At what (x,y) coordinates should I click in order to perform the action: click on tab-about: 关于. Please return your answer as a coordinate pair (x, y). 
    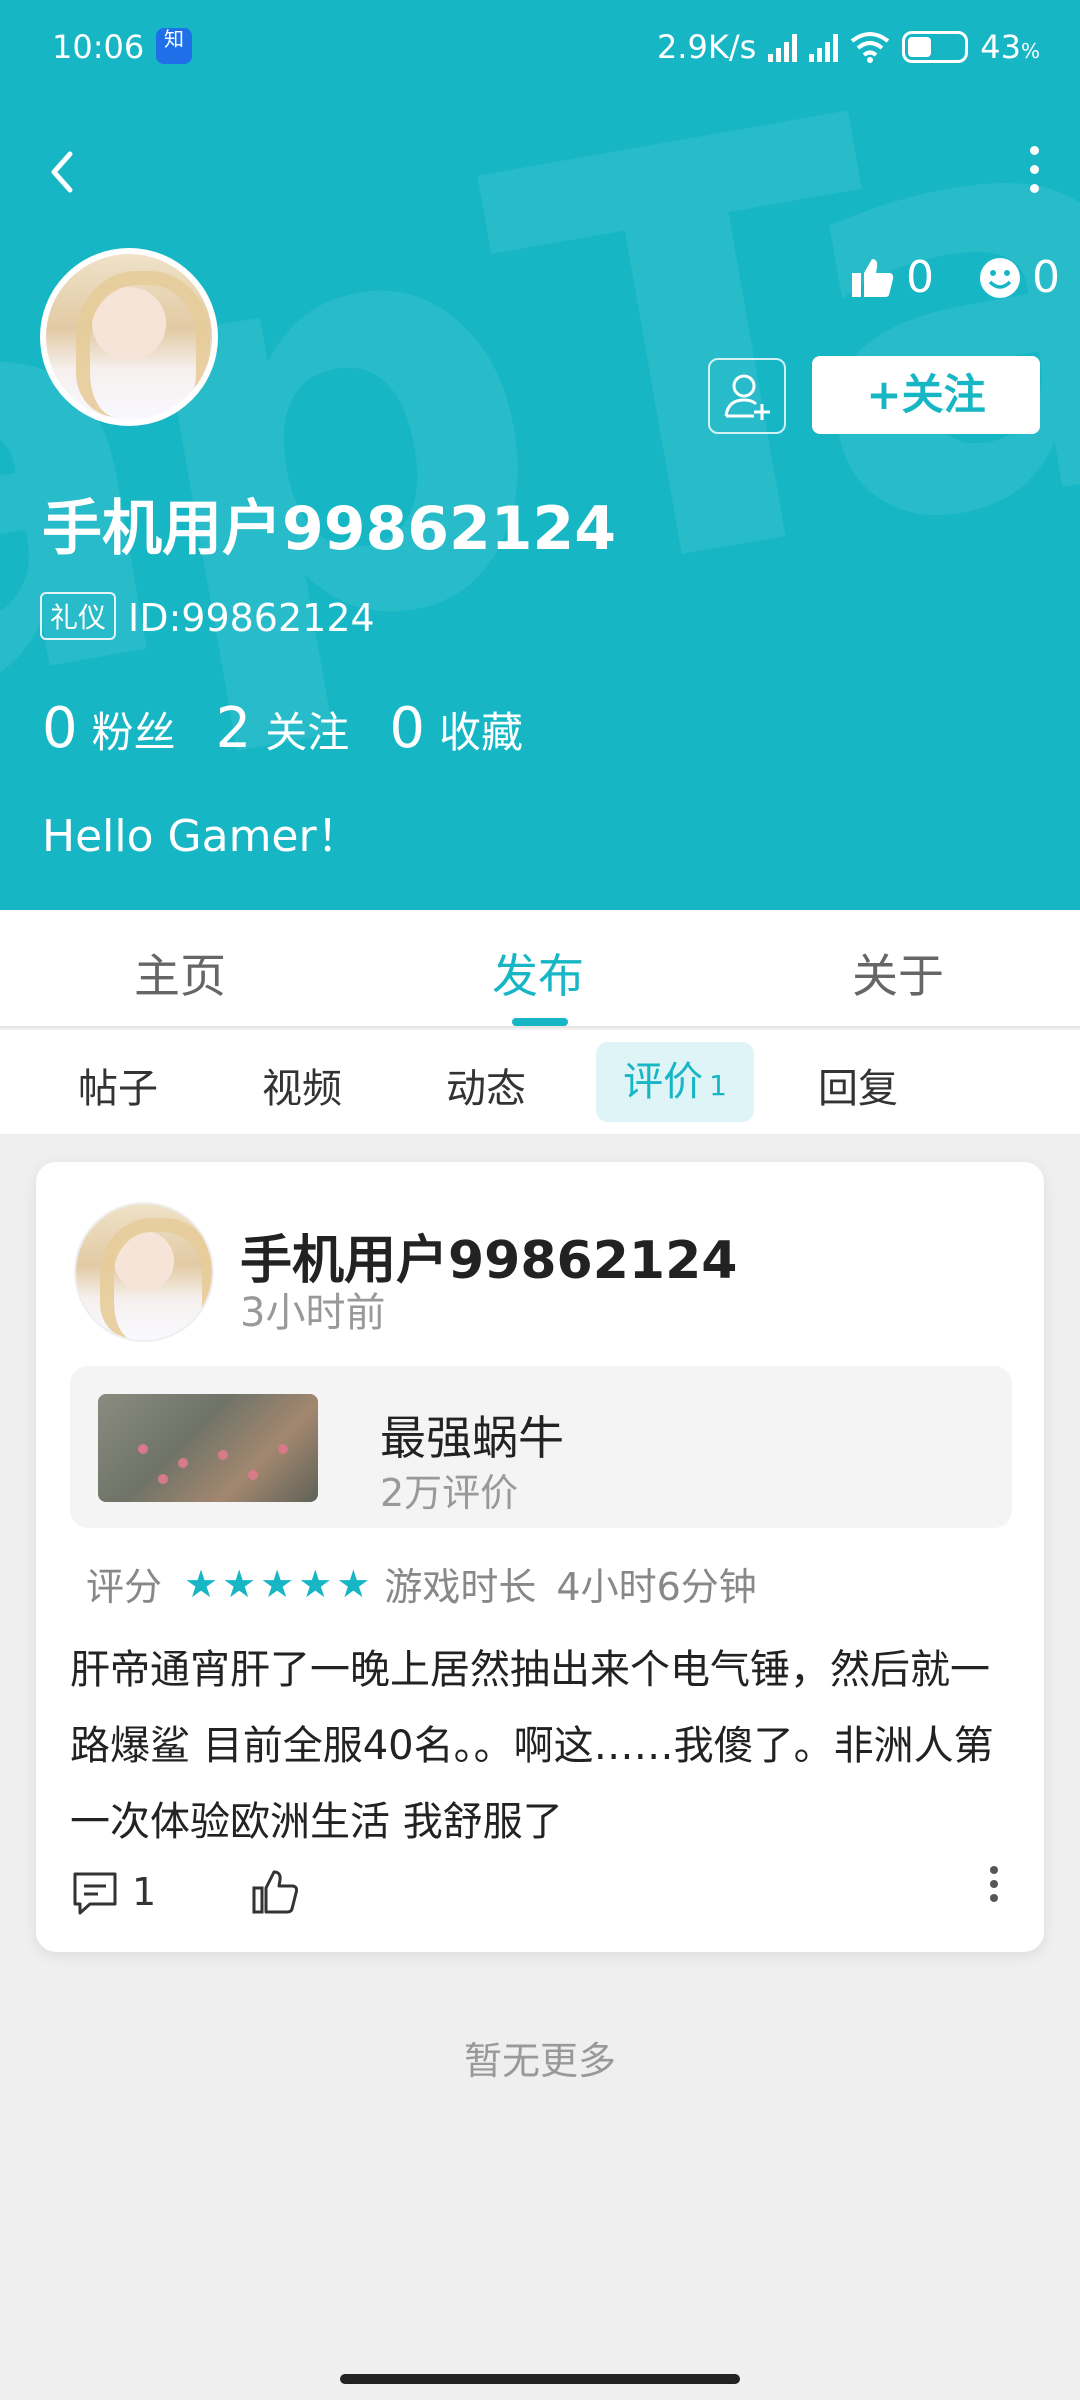
    Looking at the image, I should click on (898, 973).